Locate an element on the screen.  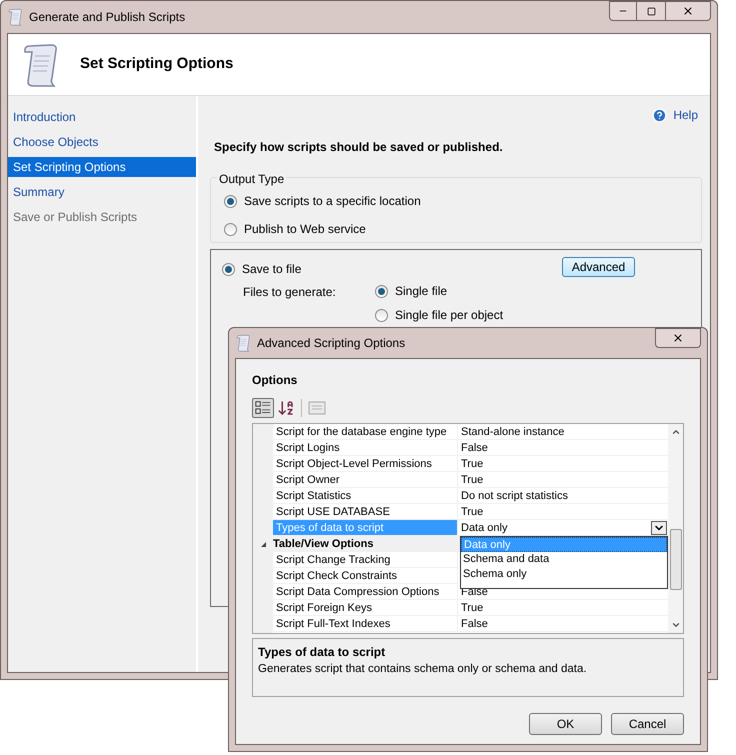
minimize-button is located at coordinates (623, 11).